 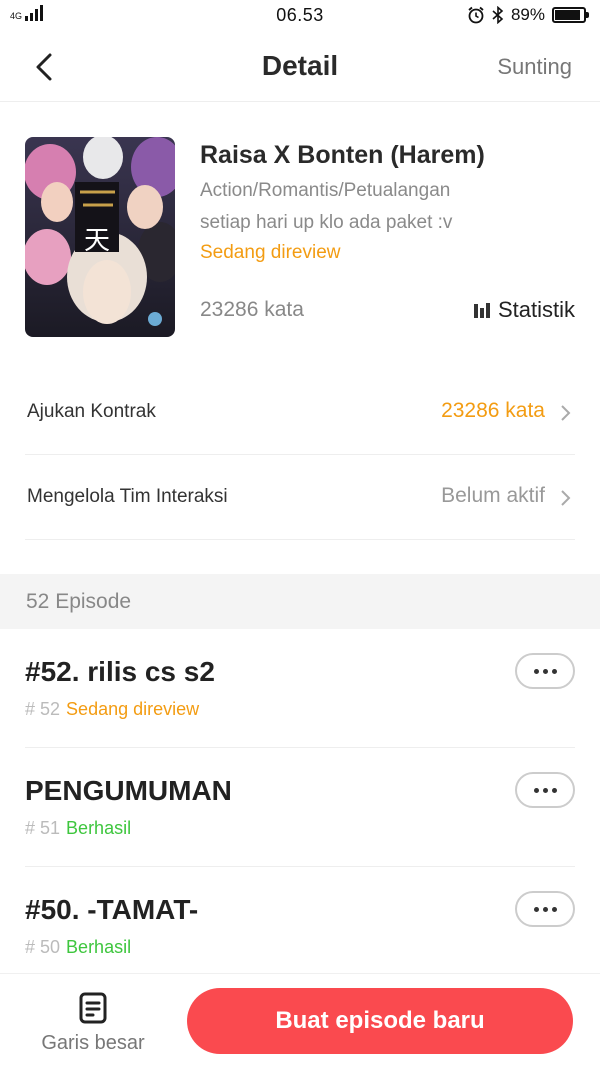 I want to click on notes-icon, so click(x=93, y=1008).